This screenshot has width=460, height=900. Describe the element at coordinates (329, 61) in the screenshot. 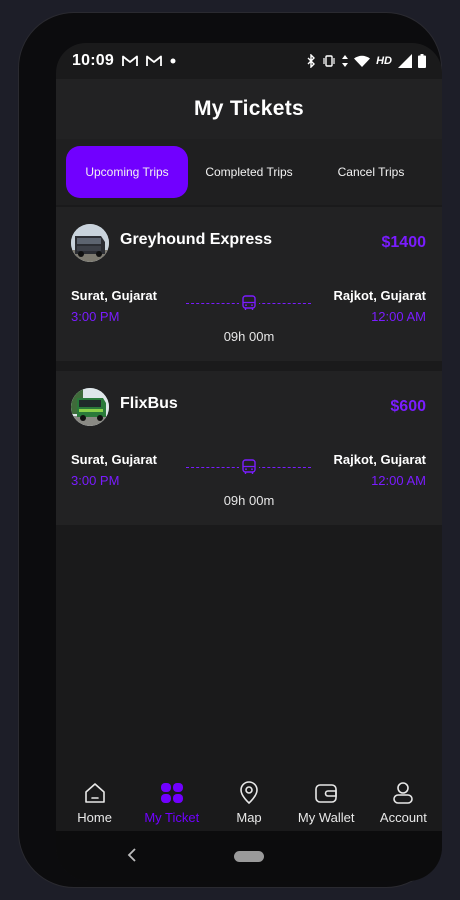

I see `vibrate-icon` at that location.